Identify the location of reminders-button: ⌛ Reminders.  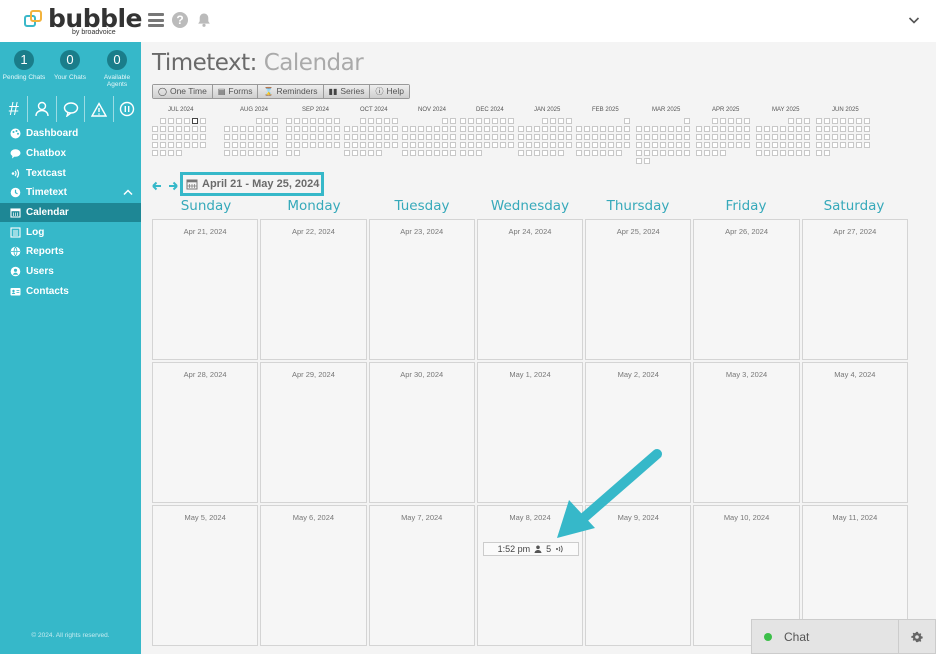
(291, 91).